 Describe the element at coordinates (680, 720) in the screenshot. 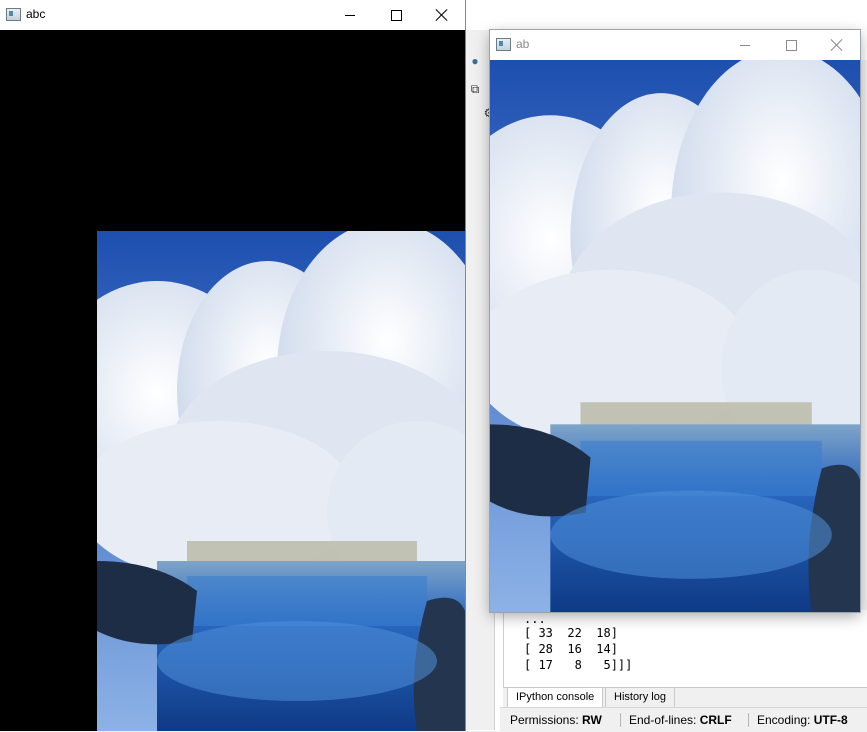

I see `eol-status: End-of-lines: CRLF` at that location.